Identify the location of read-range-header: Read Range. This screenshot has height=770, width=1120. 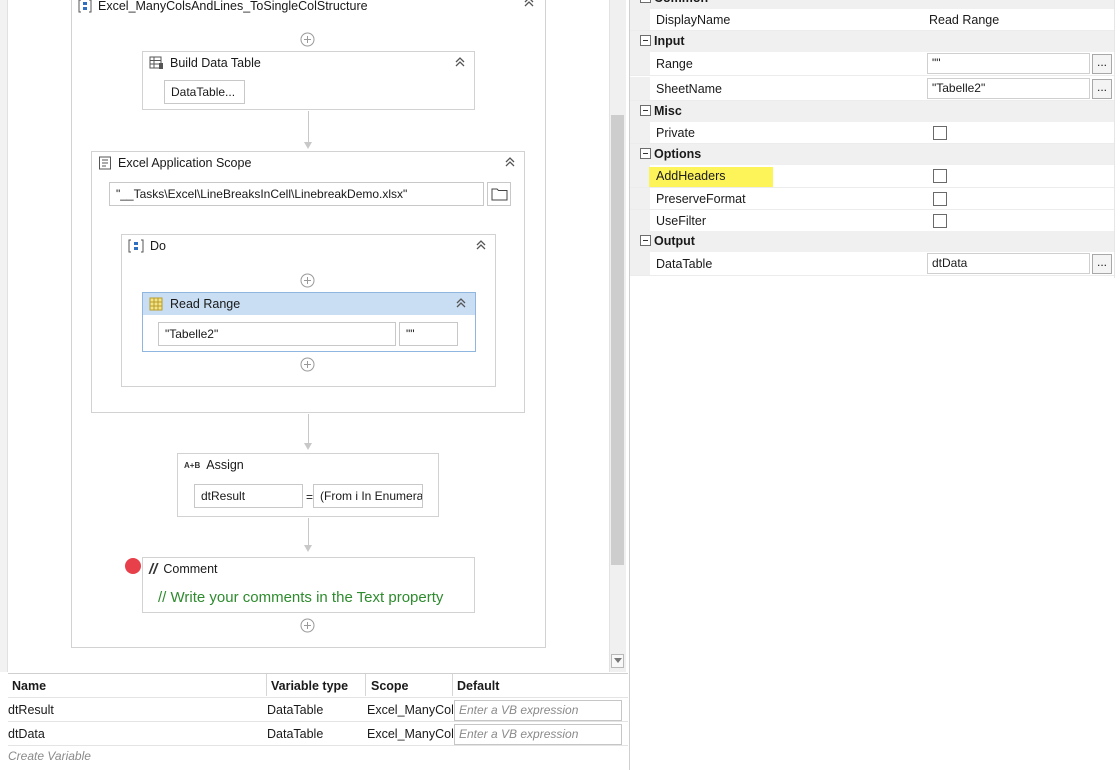
(309, 304).